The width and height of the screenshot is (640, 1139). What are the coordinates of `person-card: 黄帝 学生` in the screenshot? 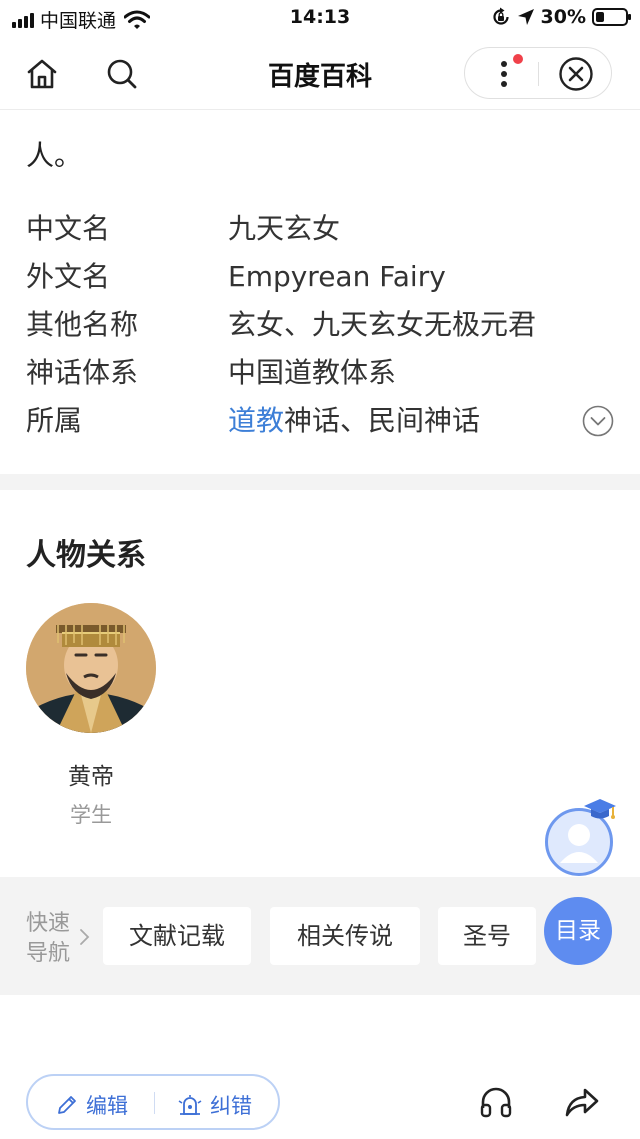 It's located at (91, 716).